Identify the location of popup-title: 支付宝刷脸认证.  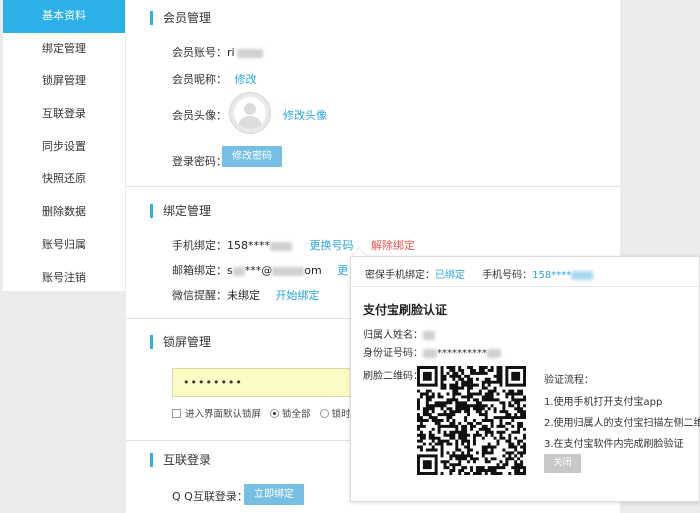
(405, 310).